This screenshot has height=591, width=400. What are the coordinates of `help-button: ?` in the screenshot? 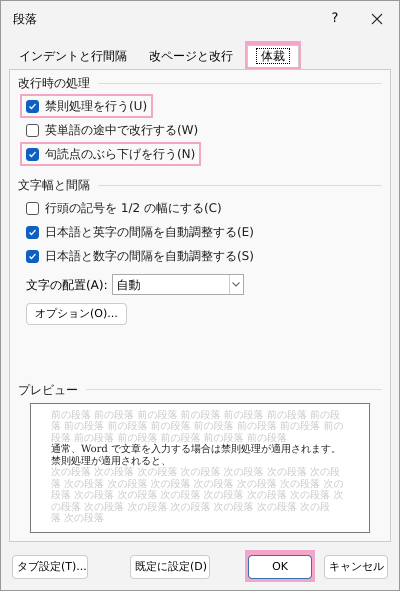 It's located at (335, 19).